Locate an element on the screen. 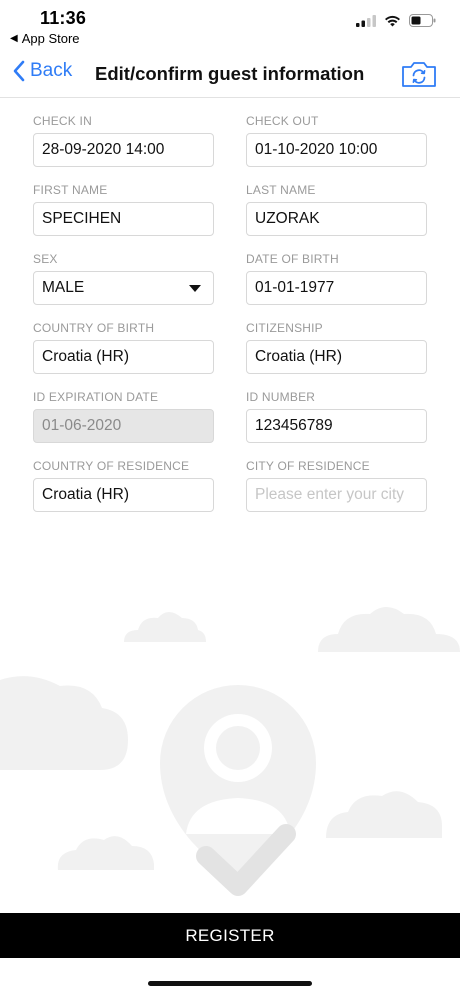 The height and width of the screenshot is (996, 460). status-bar: 11:36 ◀ App Store is located at coordinates (230, 26).